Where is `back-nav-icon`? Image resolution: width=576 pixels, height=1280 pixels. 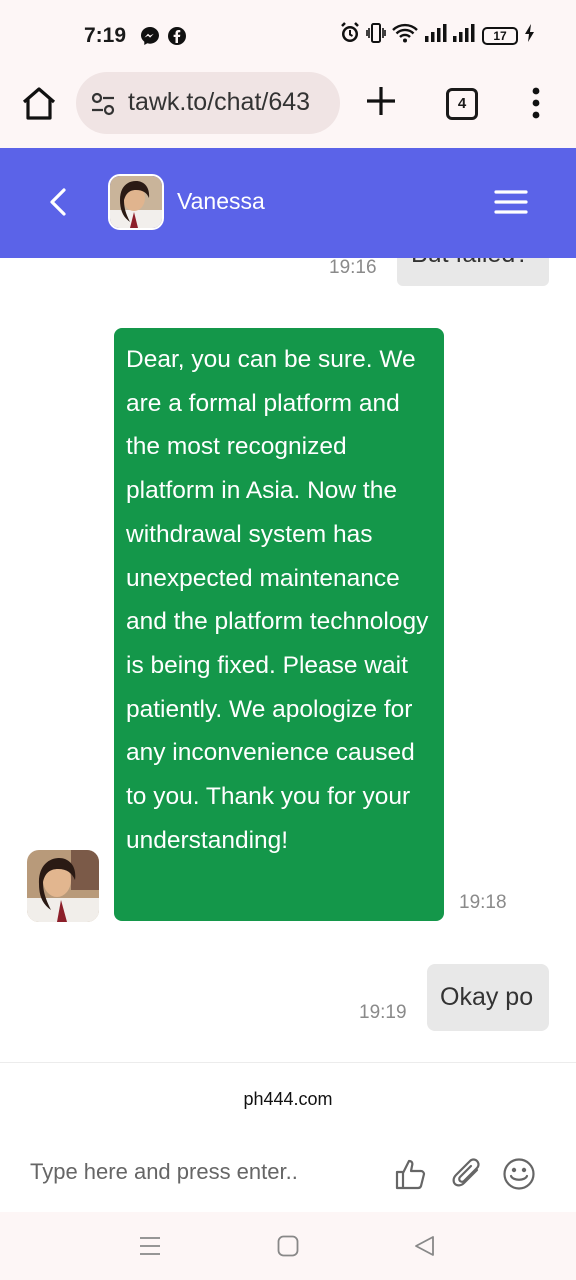
back-nav-icon is located at coordinates (425, 1246).